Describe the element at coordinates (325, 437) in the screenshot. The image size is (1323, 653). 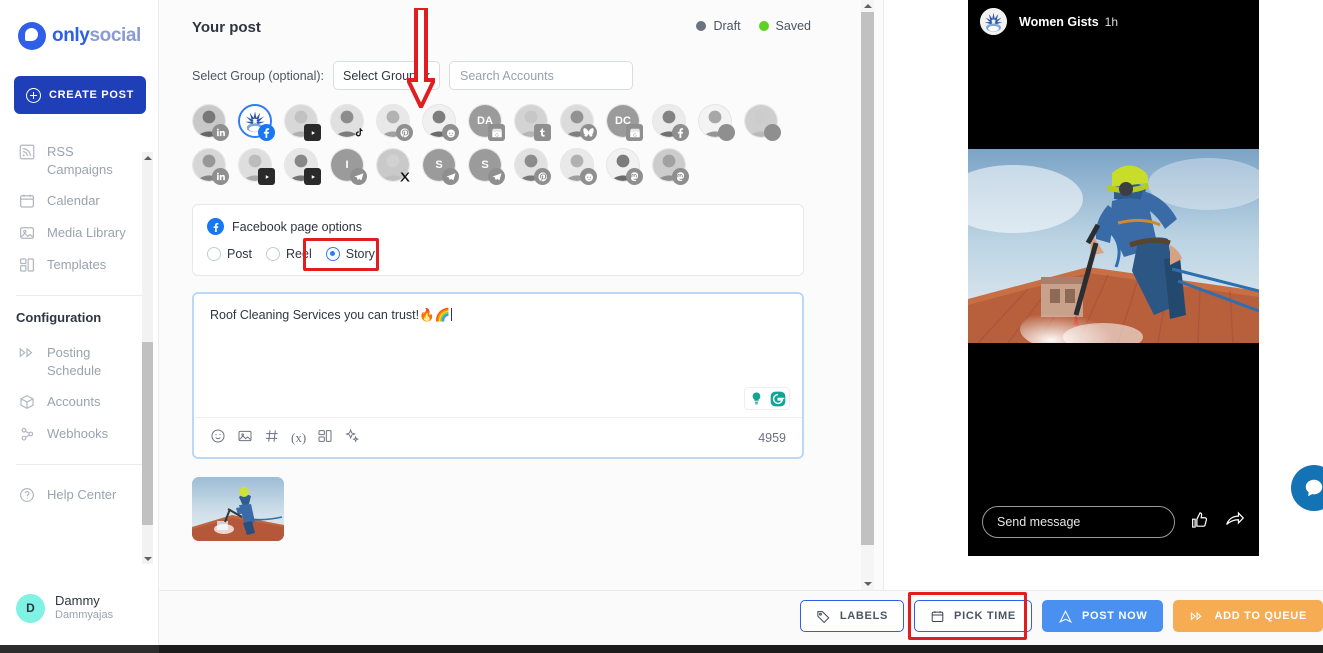
I see `template-icon` at that location.